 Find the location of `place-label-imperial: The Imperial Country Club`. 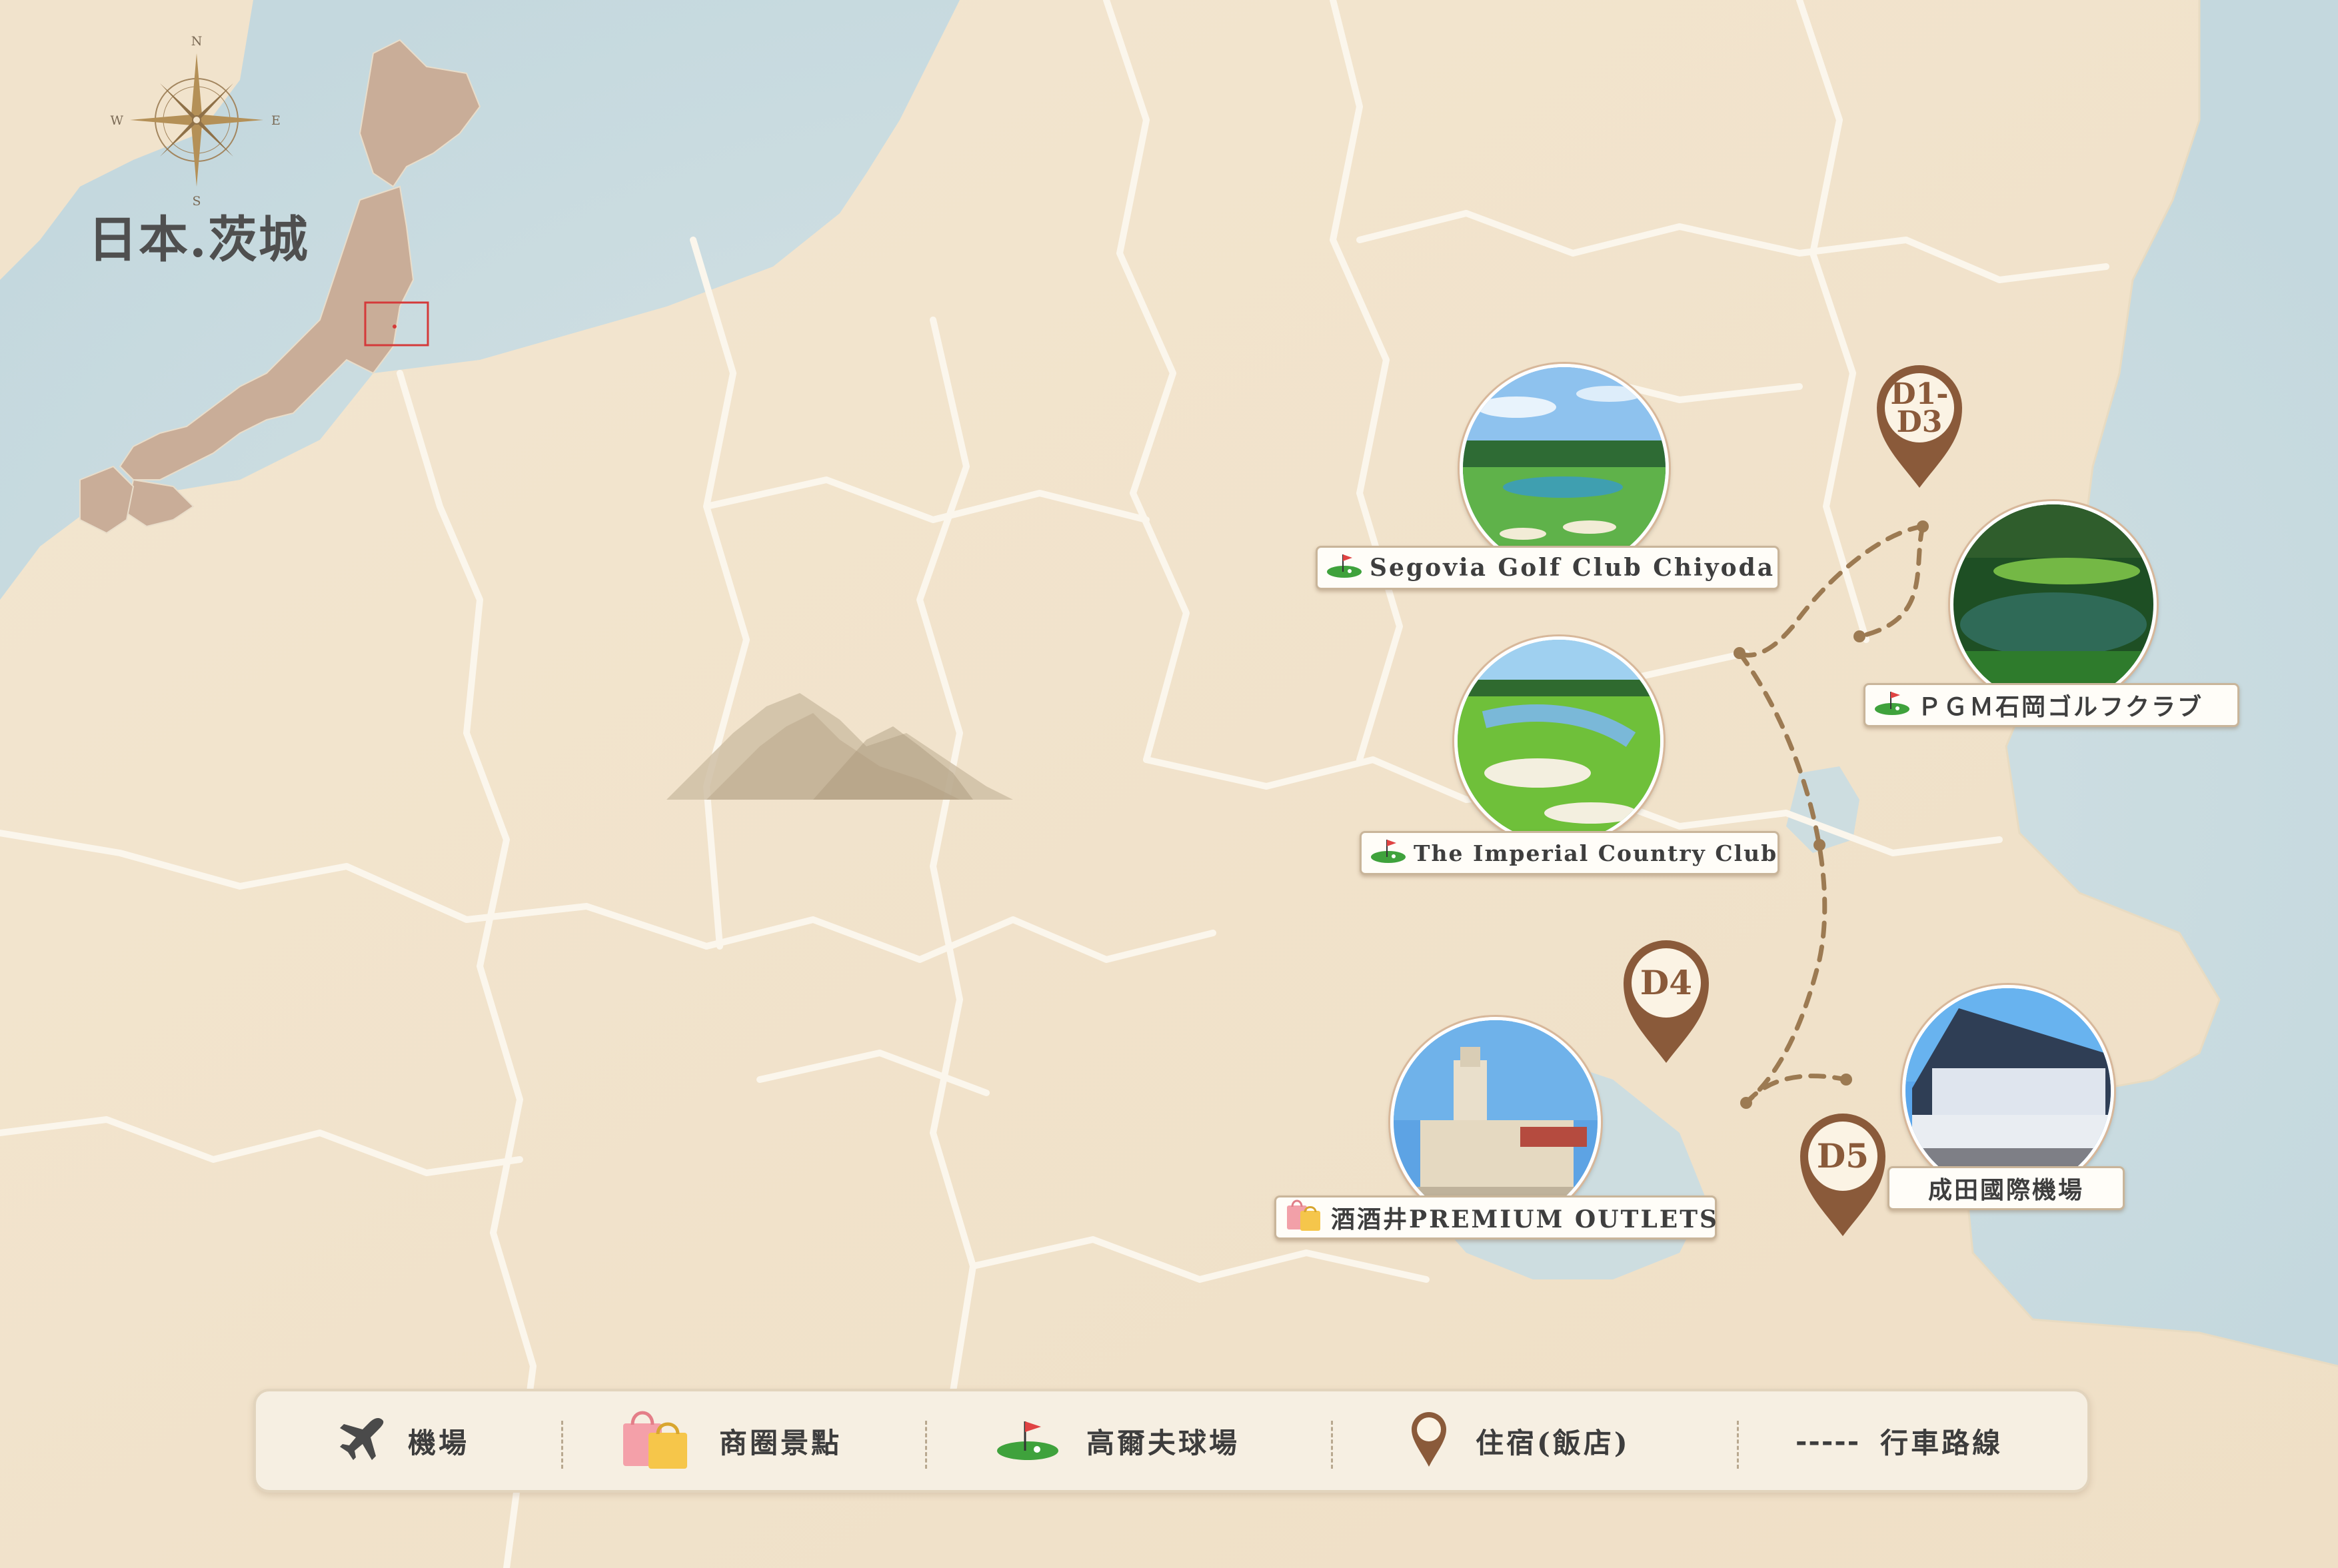

place-label-imperial: The Imperial Country Club is located at coordinates (1569, 853).